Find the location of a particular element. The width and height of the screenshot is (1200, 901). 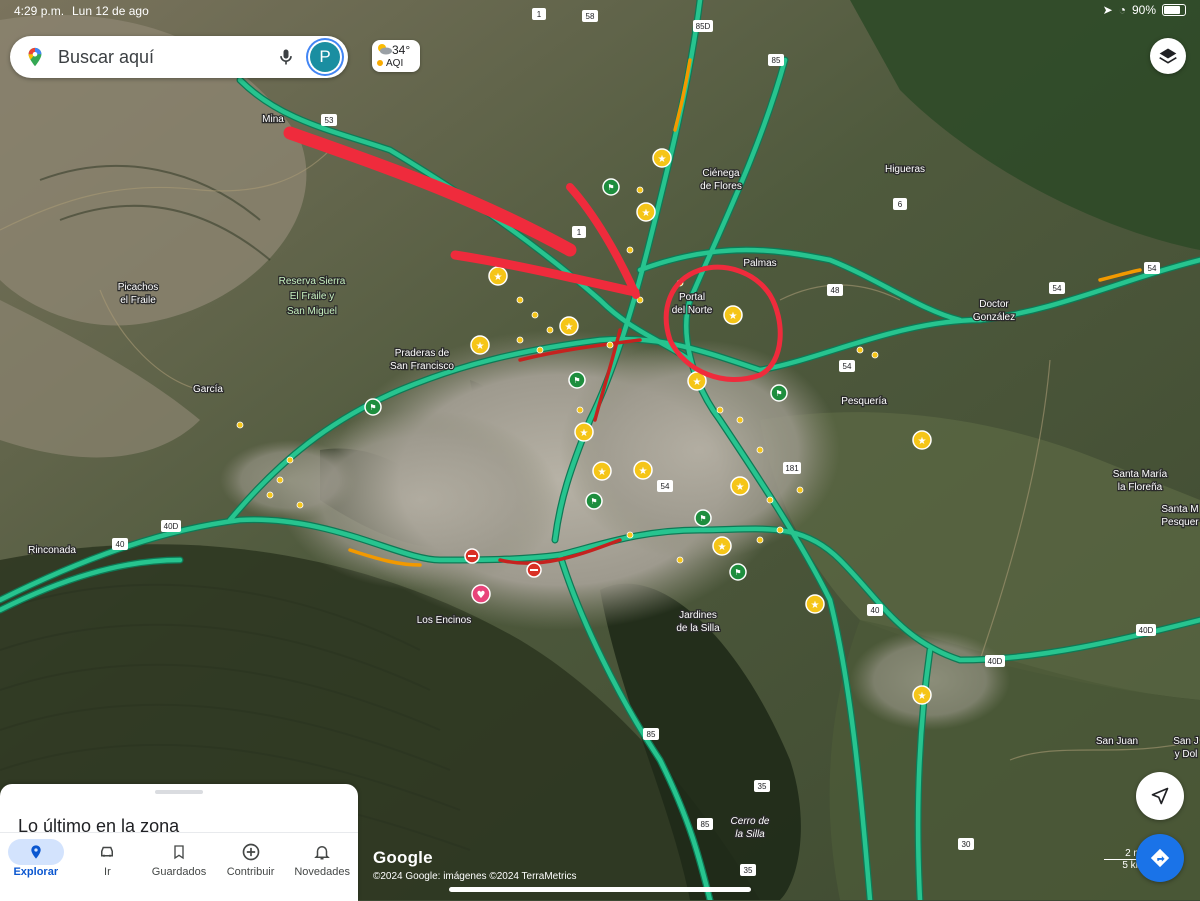

bell-icon is located at coordinates (322, 852).